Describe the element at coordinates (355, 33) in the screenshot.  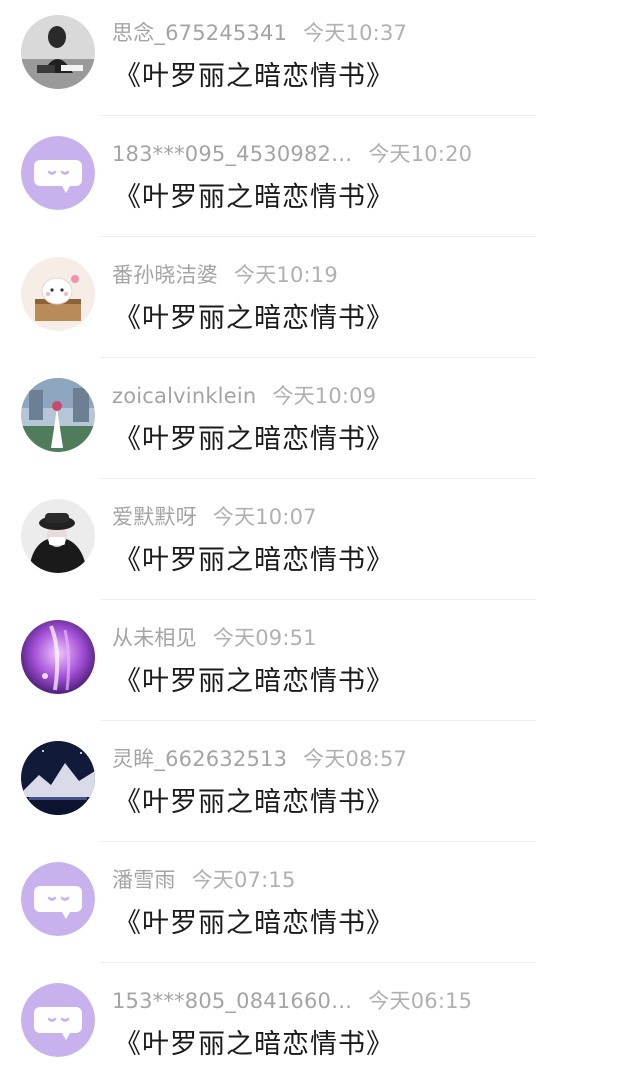
I see `timestamp: 今天10:37` at that location.